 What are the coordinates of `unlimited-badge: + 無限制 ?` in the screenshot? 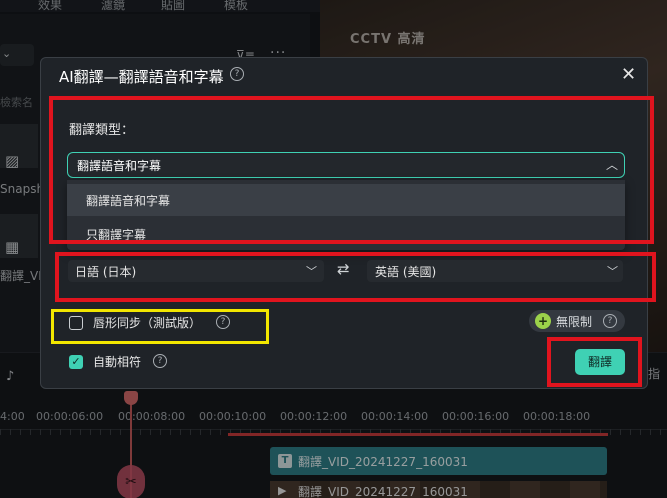 It's located at (577, 321).